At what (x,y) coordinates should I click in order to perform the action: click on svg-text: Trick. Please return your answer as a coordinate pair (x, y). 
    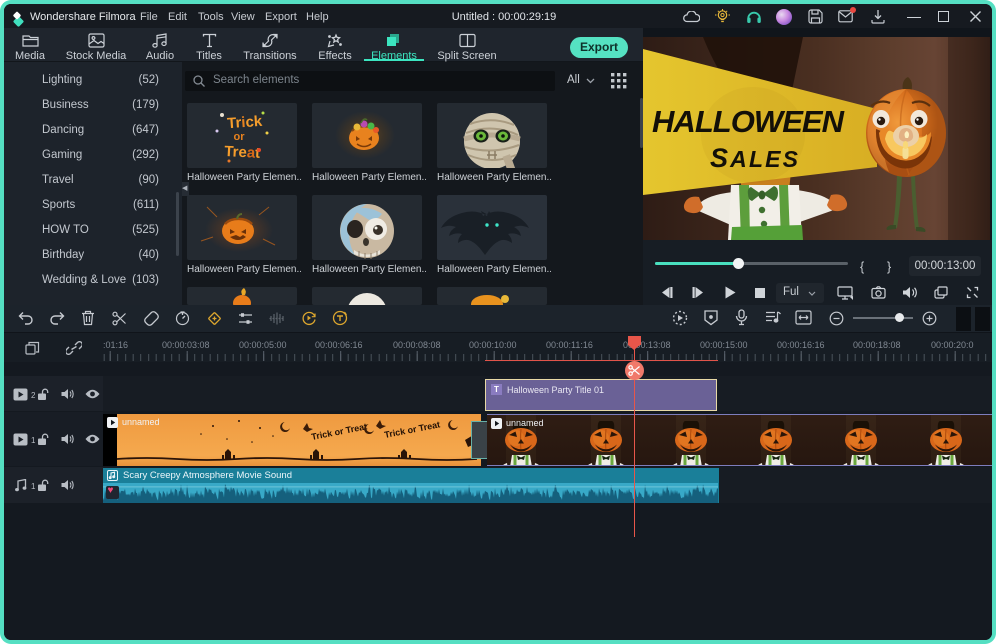
    Looking at the image, I should click on (245, 122).